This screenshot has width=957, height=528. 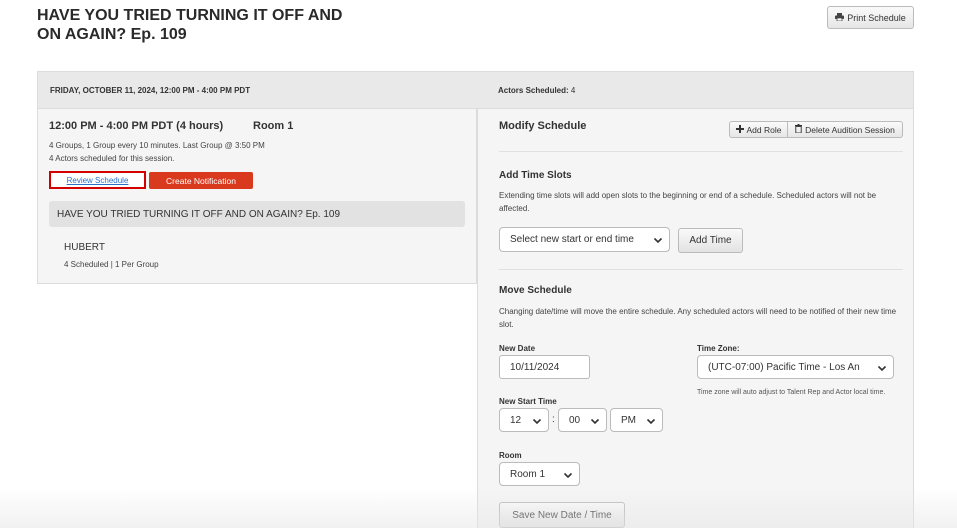 What do you see at coordinates (136, 126) in the screenshot?
I see `session-time: 12:00 PM - 4:00 PM PDT (4 hours)` at bounding box center [136, 126].